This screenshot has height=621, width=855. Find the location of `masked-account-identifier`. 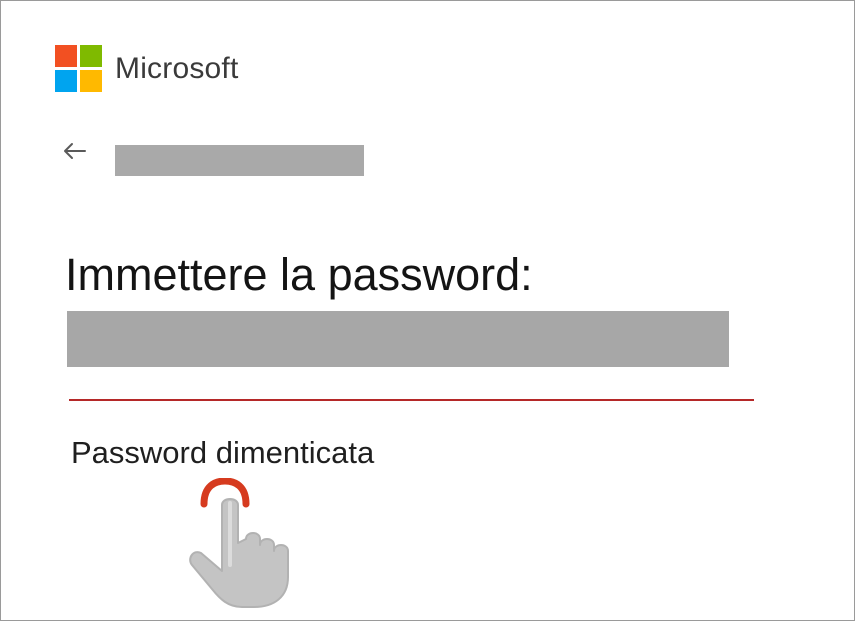

masked-account-identifier is located at coordinates (239, 160).